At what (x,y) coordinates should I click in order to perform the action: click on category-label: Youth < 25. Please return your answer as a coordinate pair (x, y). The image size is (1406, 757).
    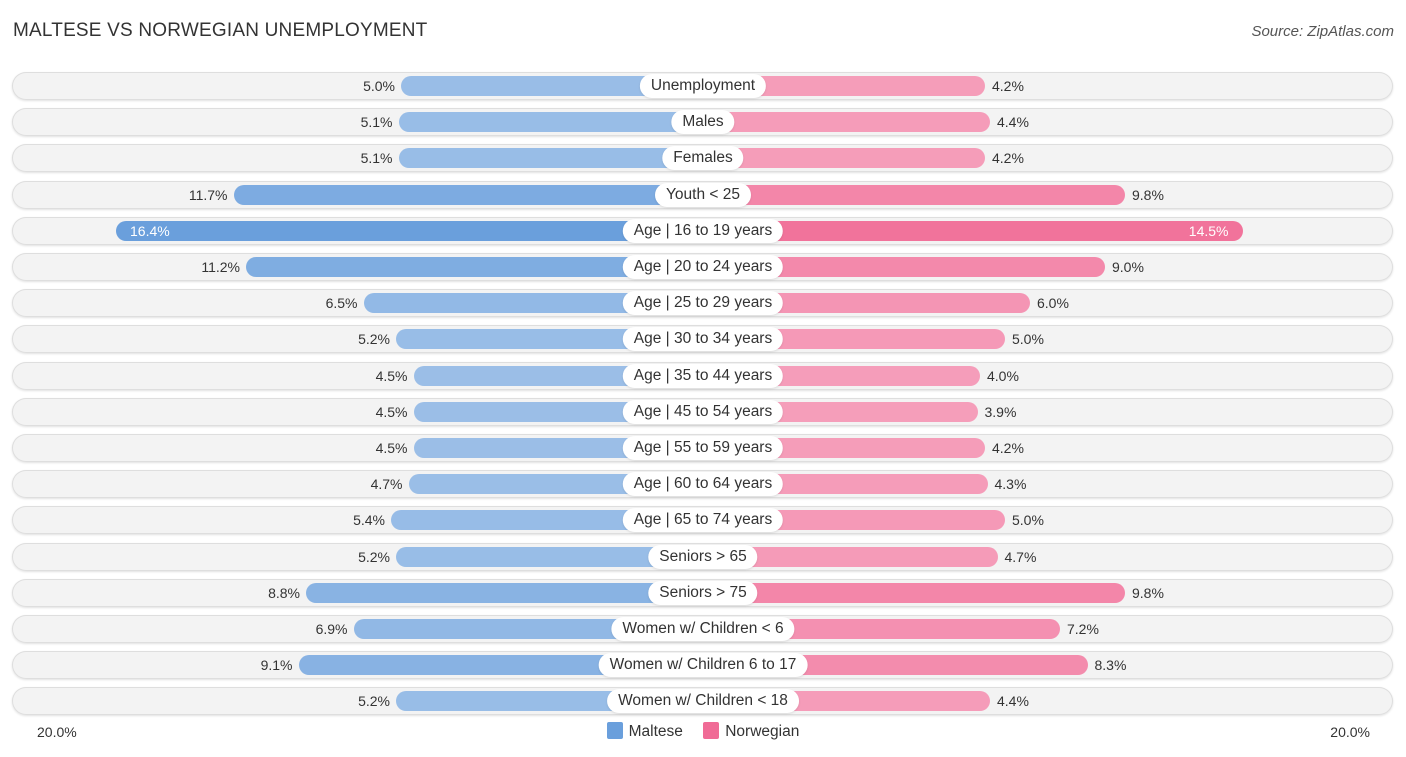
    Looking at the image, I should click on (703, 194).